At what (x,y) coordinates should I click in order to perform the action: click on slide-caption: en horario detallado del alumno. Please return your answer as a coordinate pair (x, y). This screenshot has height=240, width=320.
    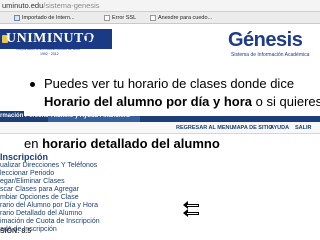
    Looking at the image, I should click on (122, 144).